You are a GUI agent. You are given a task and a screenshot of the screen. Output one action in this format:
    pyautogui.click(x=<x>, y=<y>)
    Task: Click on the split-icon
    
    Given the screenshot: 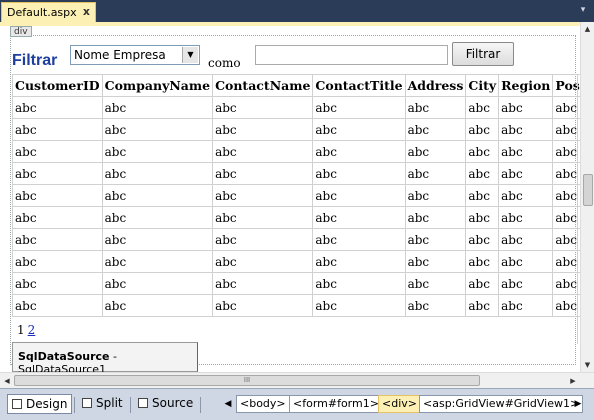 What is the action you would take?
    pyautogui.click(x=87, y=403)
    